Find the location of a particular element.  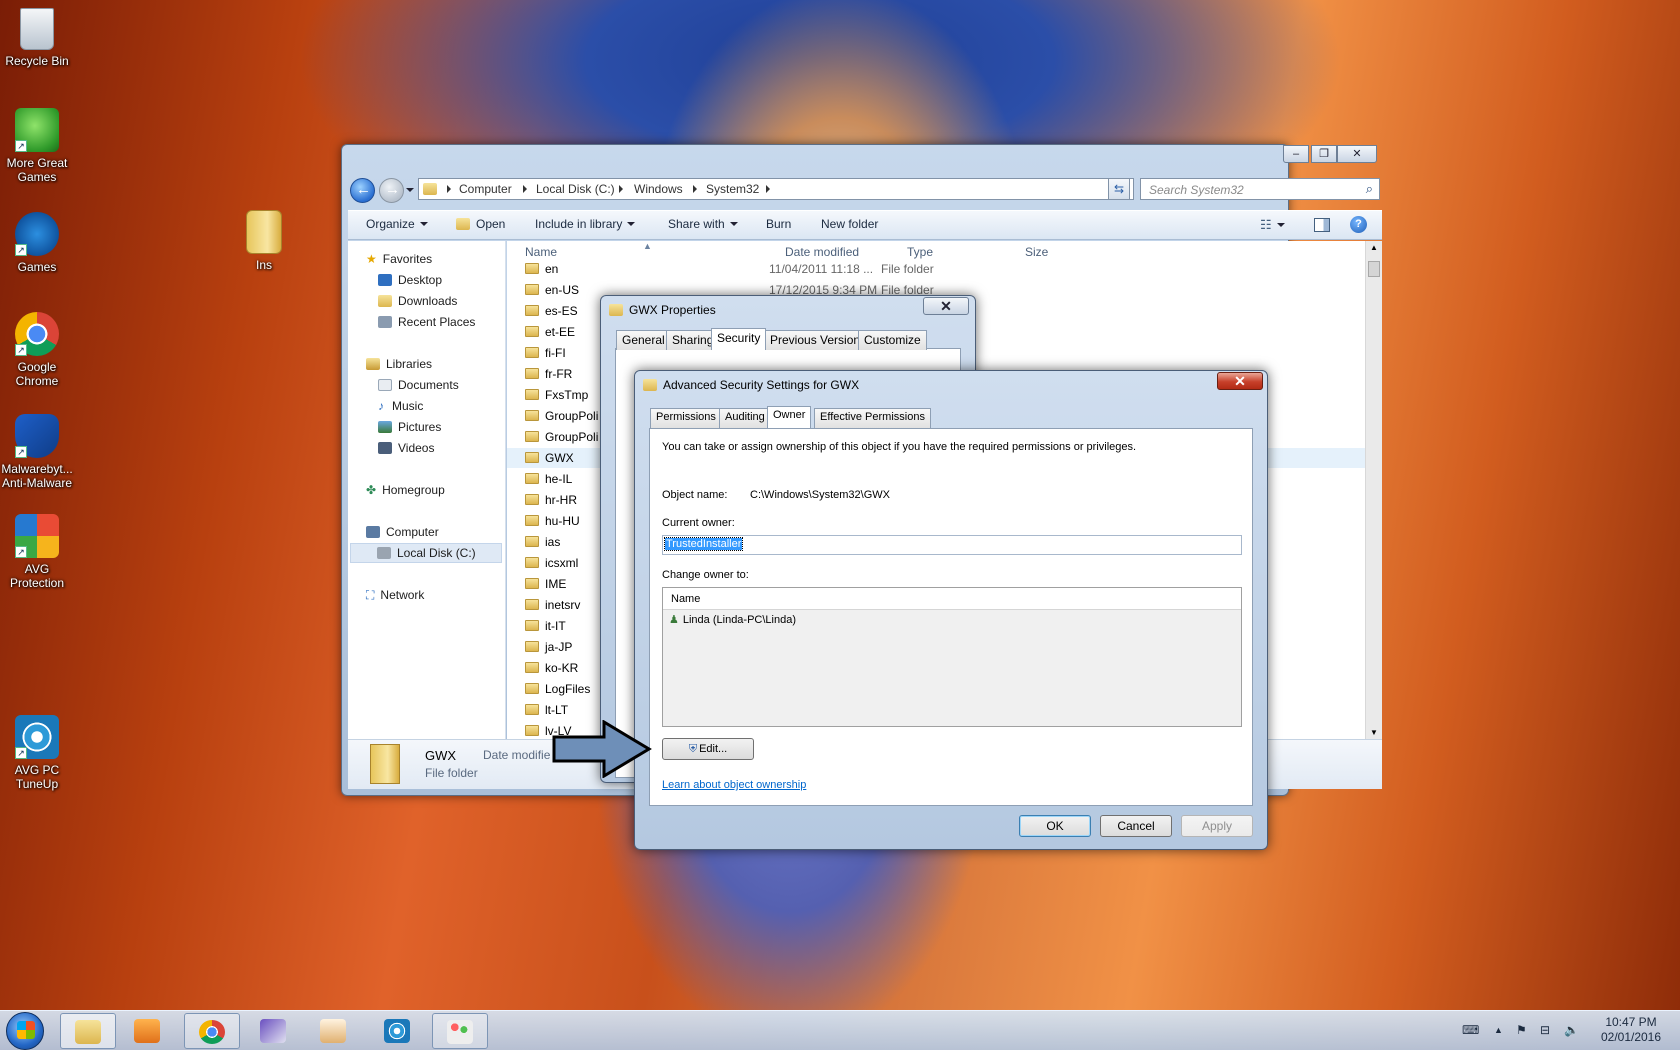

tab-permissions: Permissions is located at coordinates (686, 418).